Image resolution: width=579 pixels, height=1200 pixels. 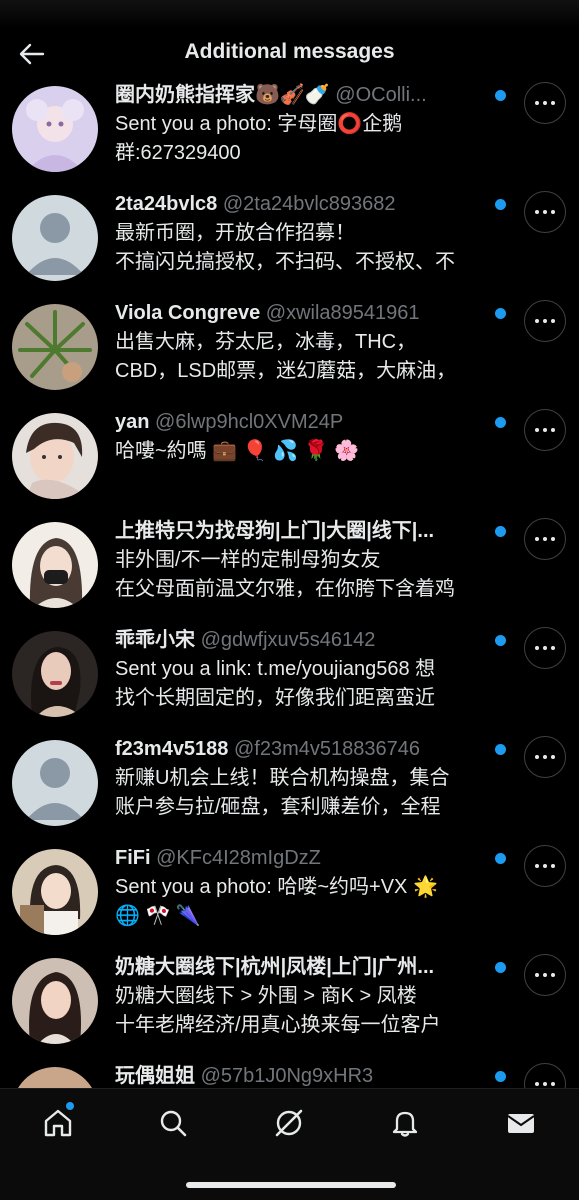 I want to click on home-icon, so click(x=58, y=1123).